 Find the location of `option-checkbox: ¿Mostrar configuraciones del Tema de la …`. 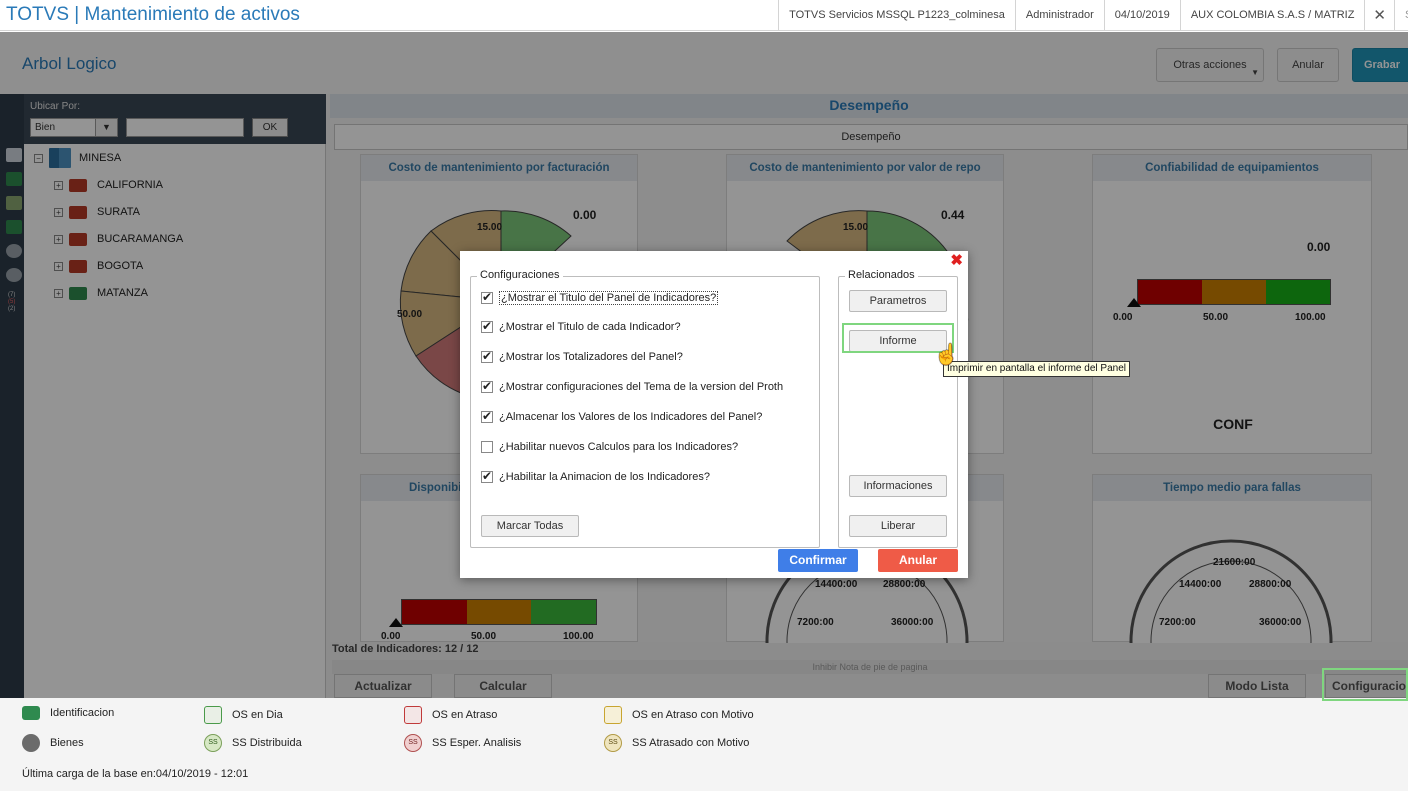

option-checkbox: ¿Mostrar configuraciones del Tema de la … is located at coordinates (632, 386).